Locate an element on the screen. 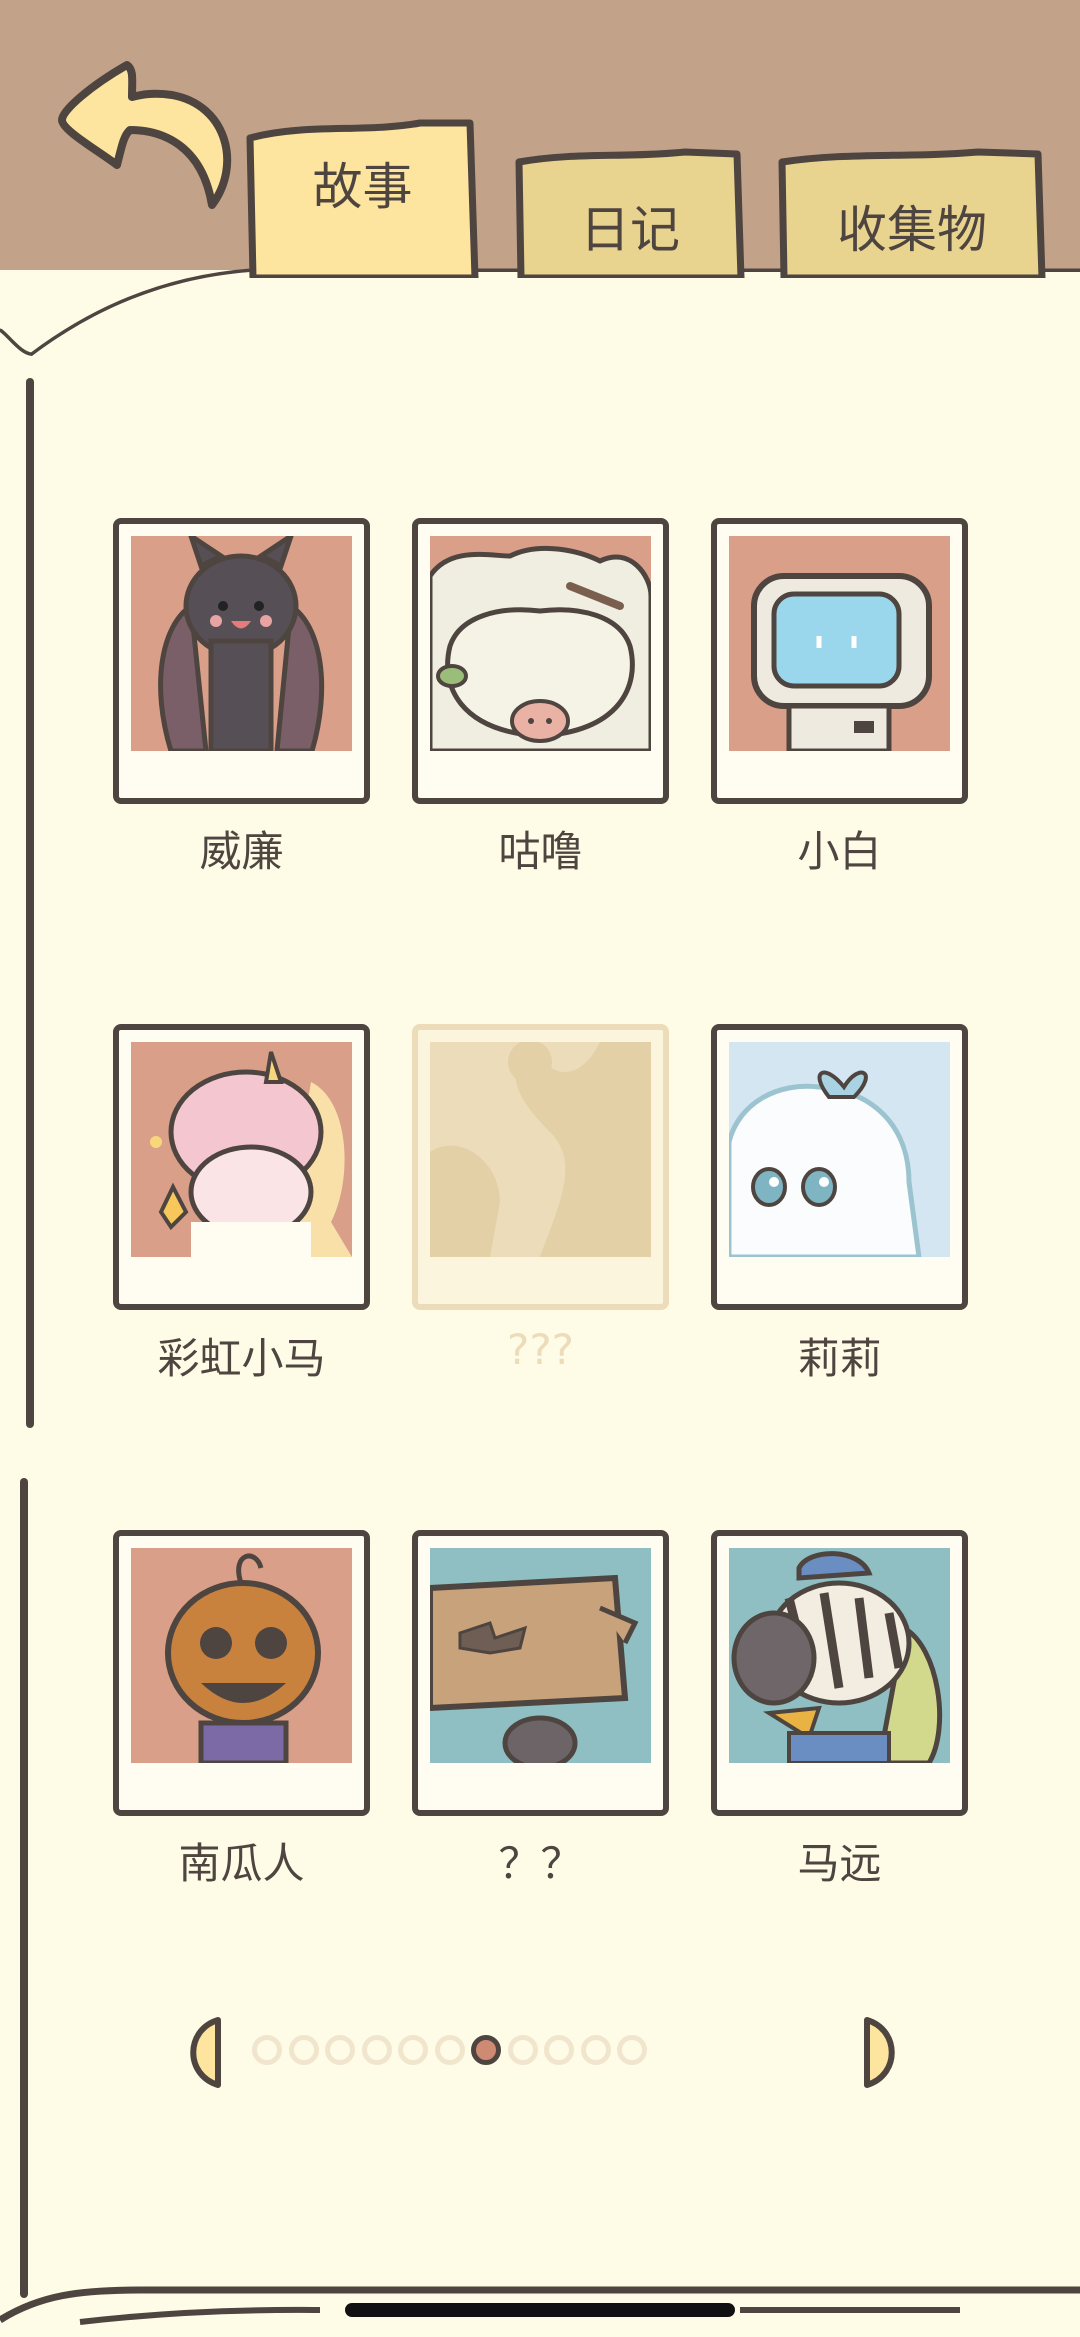  robot-character-portrait is located at coordinates (839, 643).